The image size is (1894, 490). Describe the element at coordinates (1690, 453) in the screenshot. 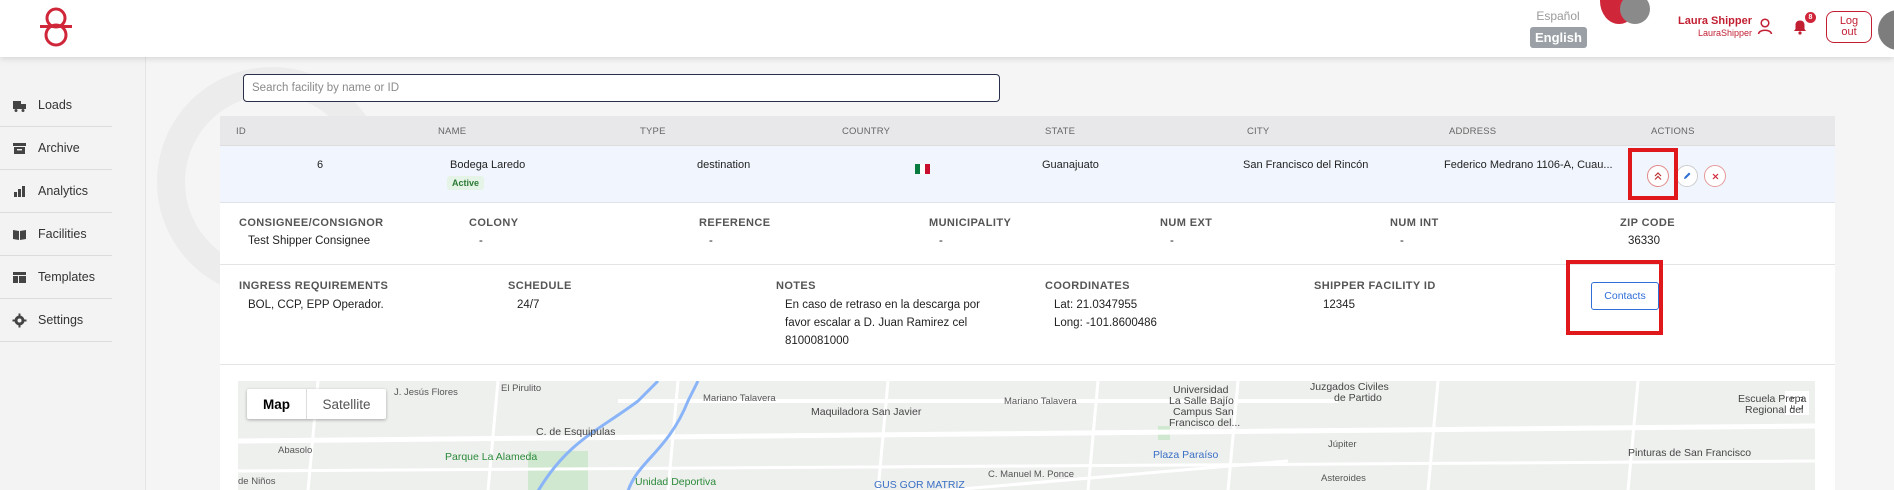

I see `map-label: Pinturas de San Francisco` at that location.